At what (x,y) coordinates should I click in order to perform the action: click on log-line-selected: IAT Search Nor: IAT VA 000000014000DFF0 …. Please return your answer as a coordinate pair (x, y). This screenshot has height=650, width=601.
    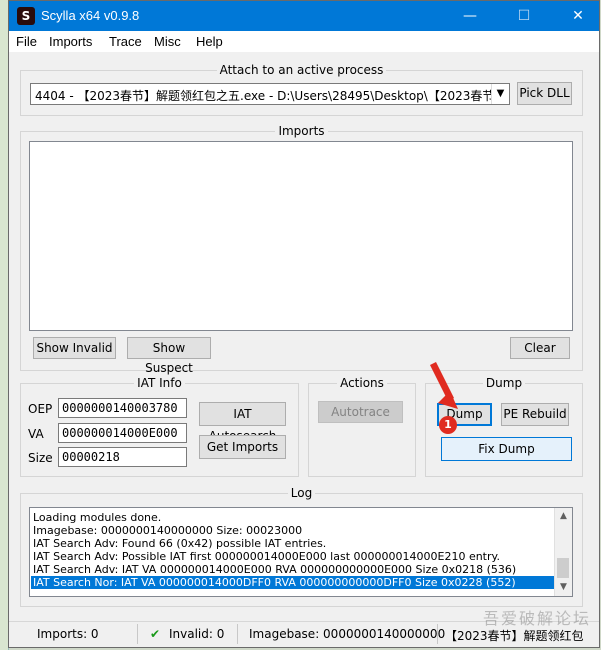
    Looking at the image, I should click on (293, 582).